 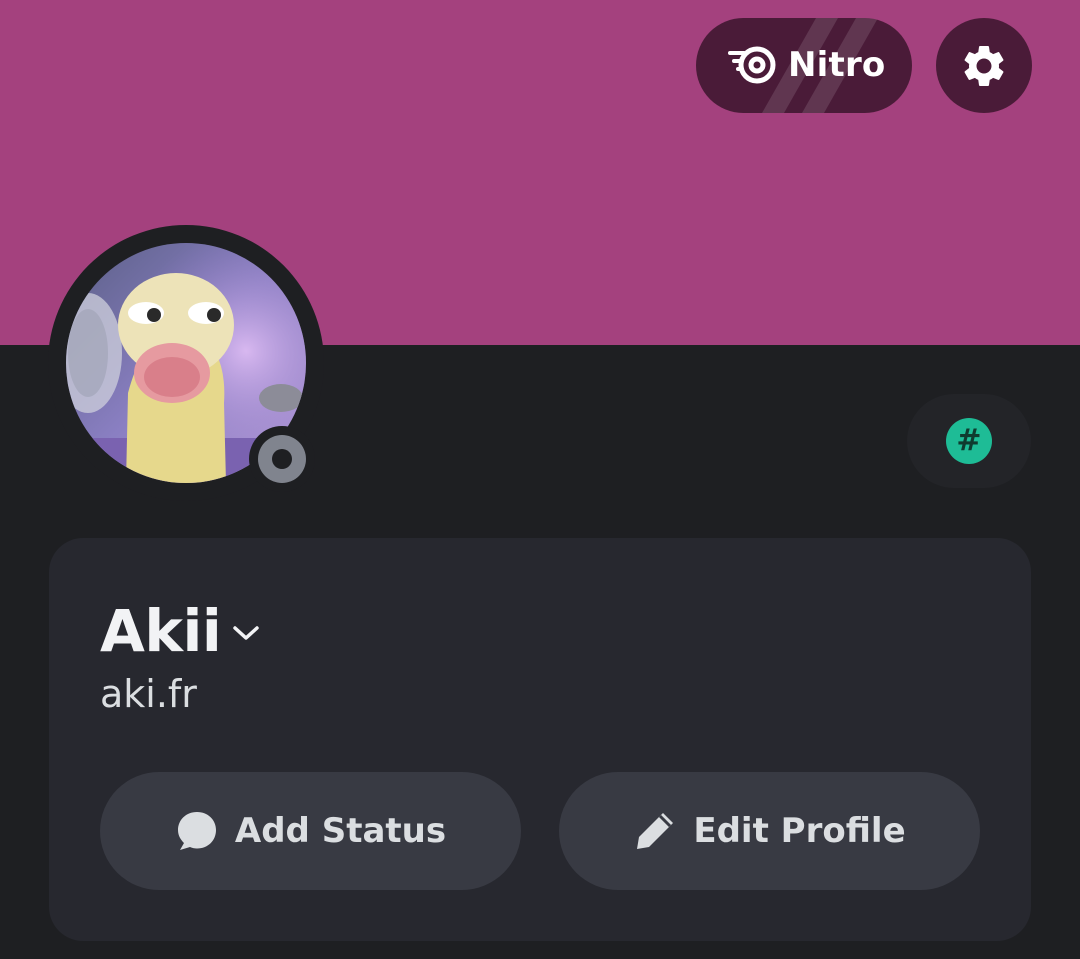 I want to click on gear-icon, so click(x=984, y=65).